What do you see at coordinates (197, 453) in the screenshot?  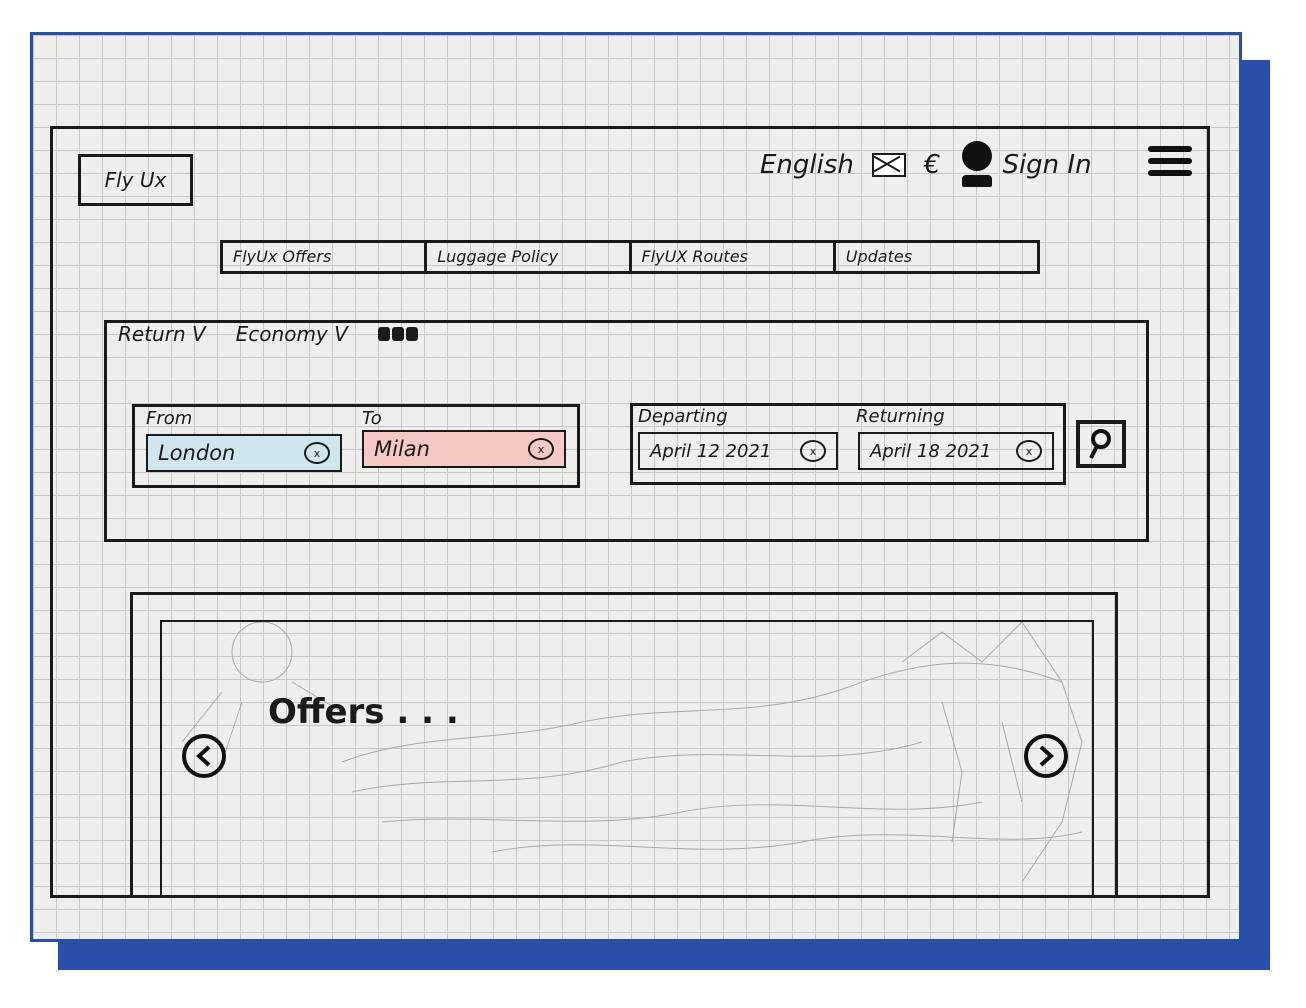 I see `from-value: London` at bounding box center [197, 453].